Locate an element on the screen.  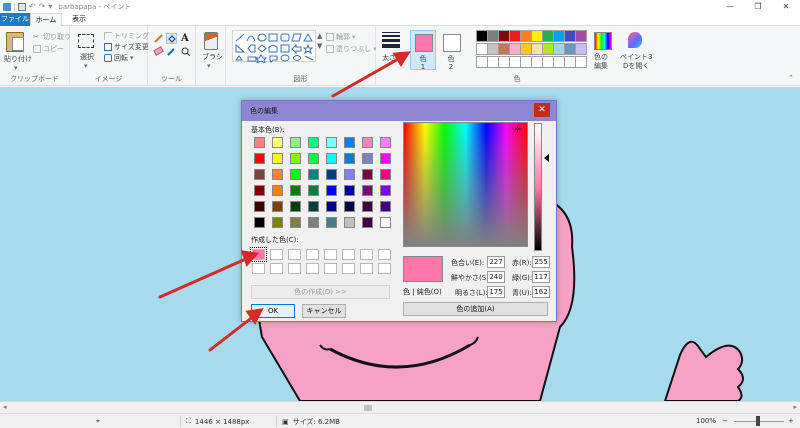
cancel-button: キャンセル is located at coordinates (324, 311).